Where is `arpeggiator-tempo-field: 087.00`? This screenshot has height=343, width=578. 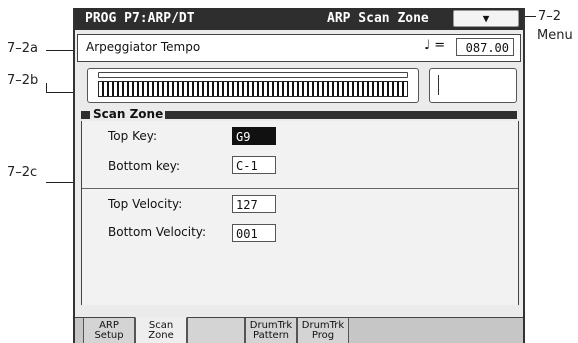
arpeggiator-tempo-field: 087.00 is located at coordinates (485, 47).